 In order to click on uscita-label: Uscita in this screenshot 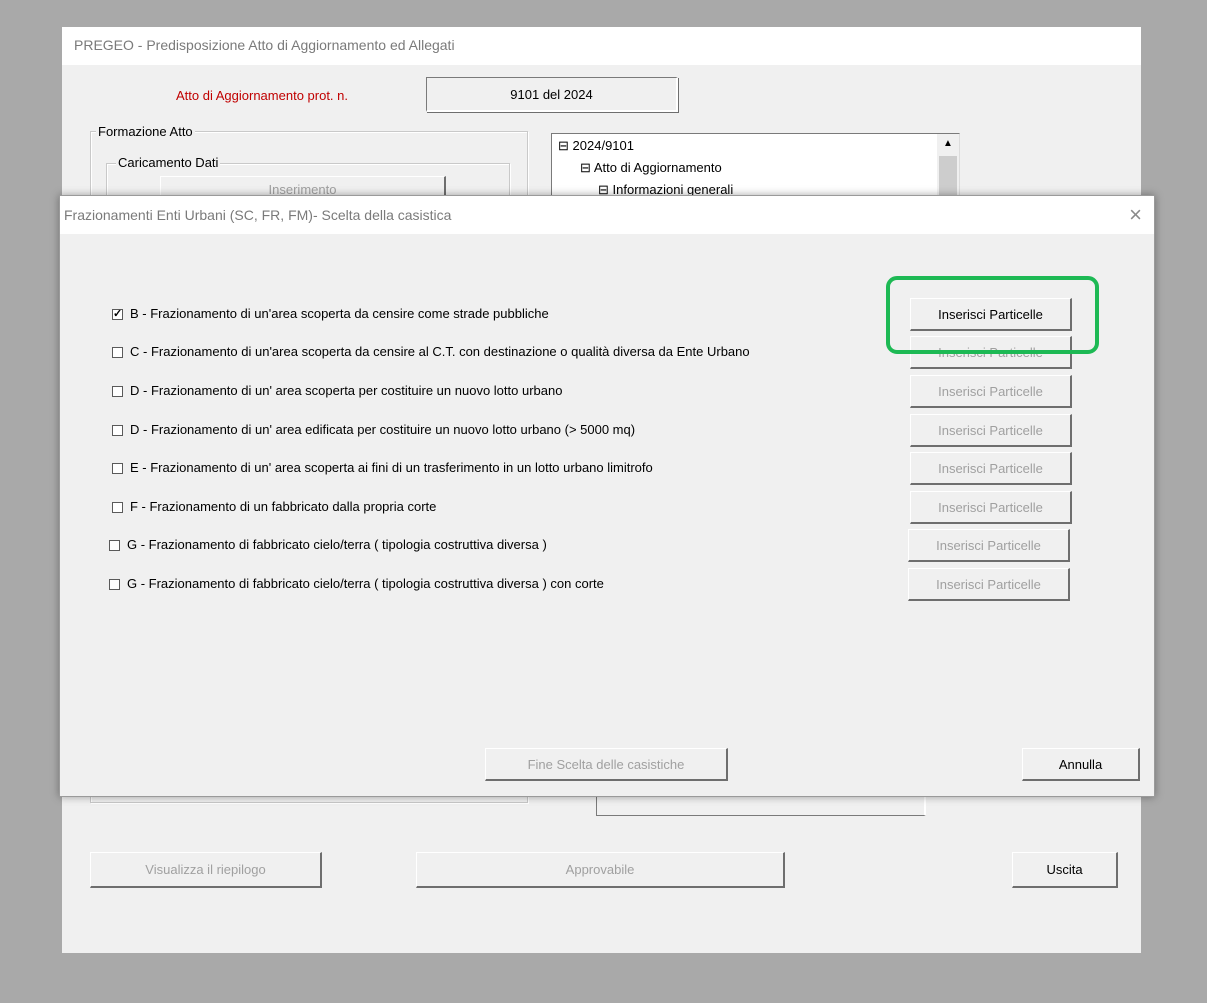, I will do `click(1064, 869)`.